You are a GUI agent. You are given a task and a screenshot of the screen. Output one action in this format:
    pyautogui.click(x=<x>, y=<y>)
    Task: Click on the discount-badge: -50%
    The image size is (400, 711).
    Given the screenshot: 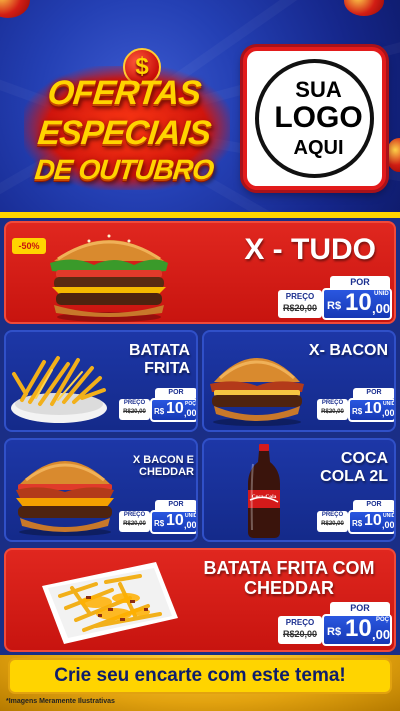 What is the action you would take?
    pyautogui.click(x=29, y=246)
    